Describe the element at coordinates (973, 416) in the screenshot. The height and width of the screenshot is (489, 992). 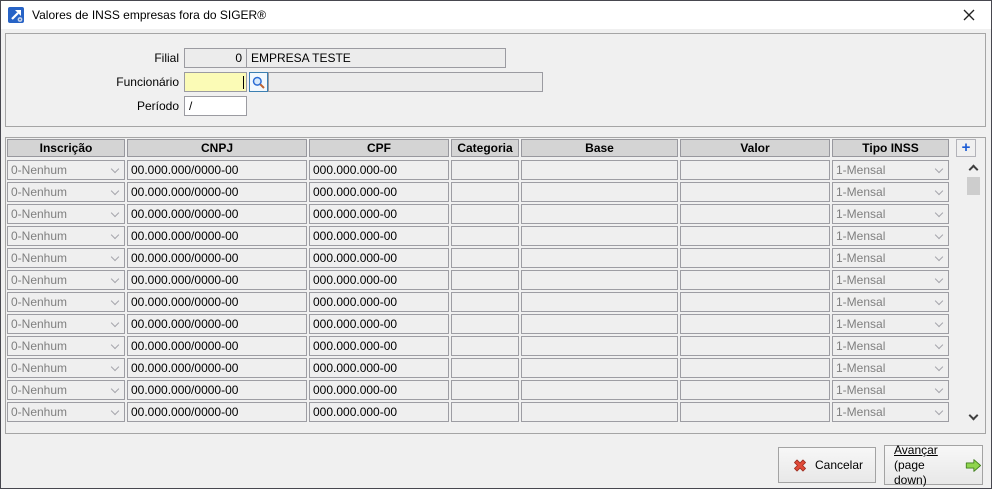
I see `scroll-down-button` at that location.